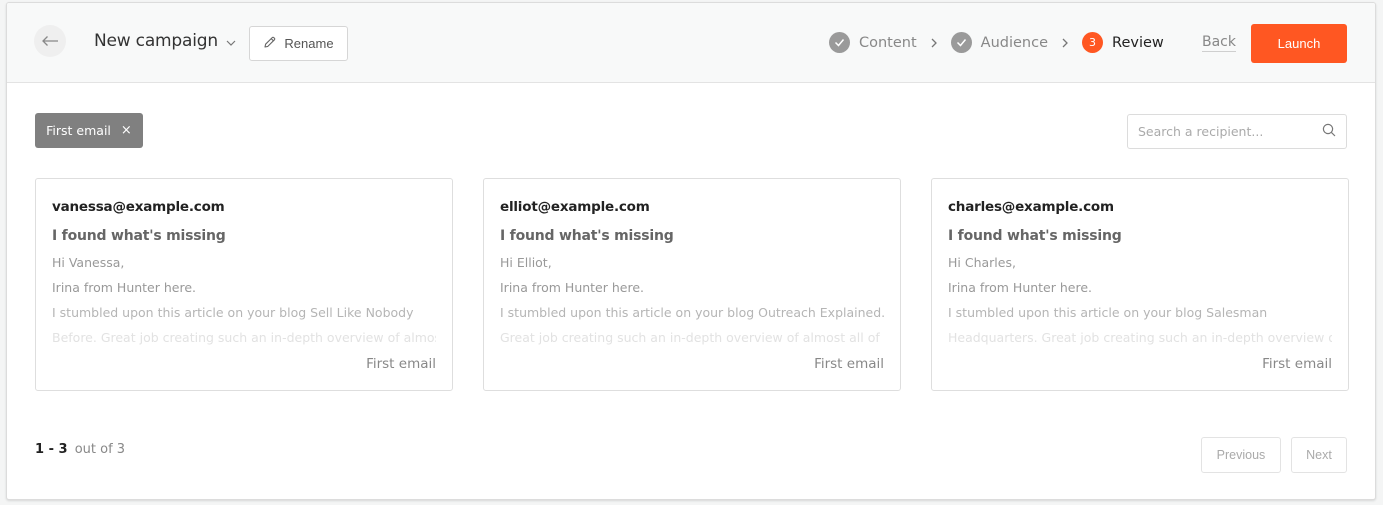 The image size is (1383, 505). Describe the element at coordinates (1219, 43) in the screenshot. I see `back-link: Back` at that location.